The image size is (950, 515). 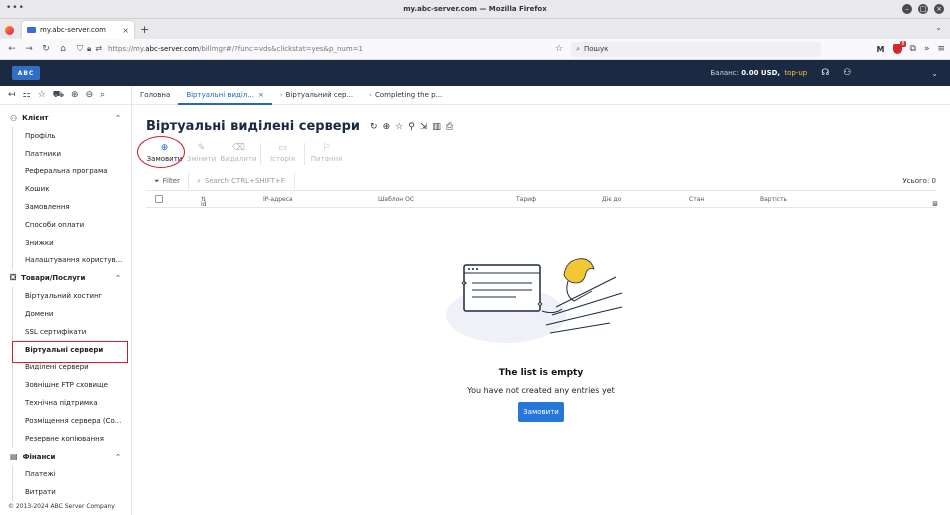 What do you see at coordinates (927, 49) in the screenshot?
I see `overflow-chevron-icon: »` at bounding box center [927, 49].